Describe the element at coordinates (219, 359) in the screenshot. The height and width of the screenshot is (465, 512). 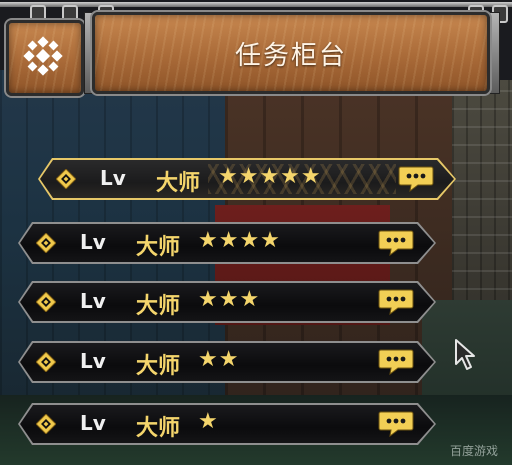
I see `star-rating: ★★` at that location.